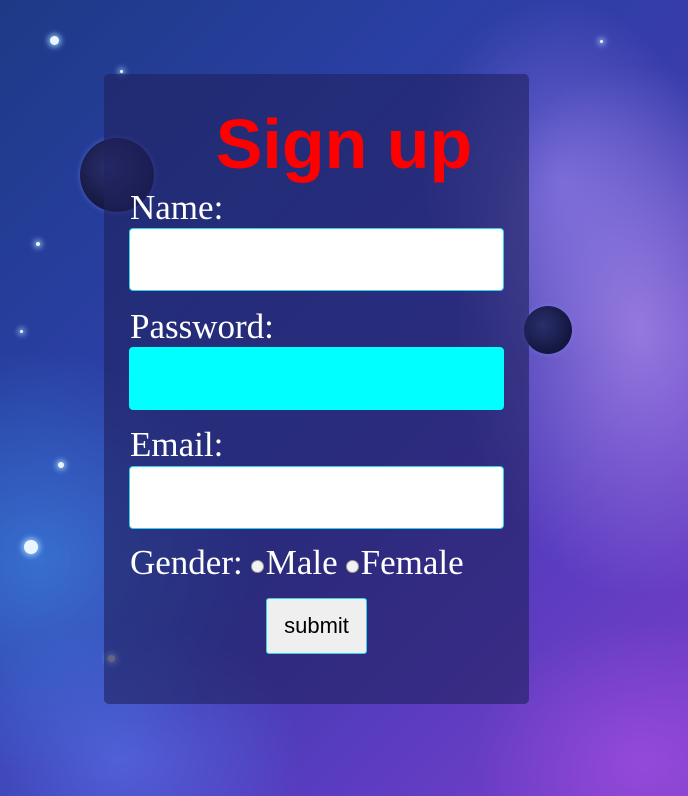 This screenshot has height=796, width=688. Describe the element at coordinates (316, 626) in the screenshot. I see `submit-button: submit` at that location.